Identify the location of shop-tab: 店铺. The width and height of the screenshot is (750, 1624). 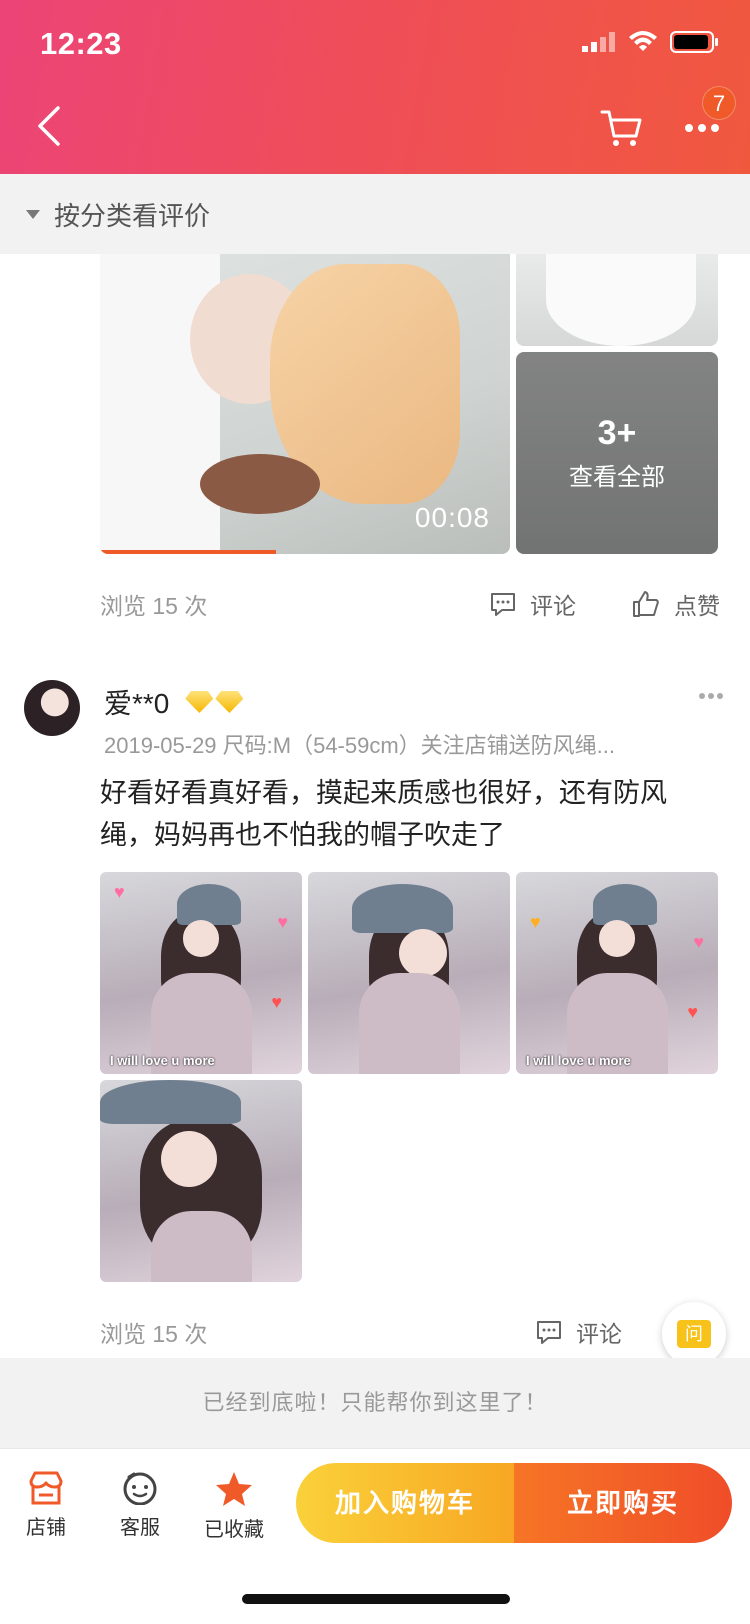
(46, 1505).